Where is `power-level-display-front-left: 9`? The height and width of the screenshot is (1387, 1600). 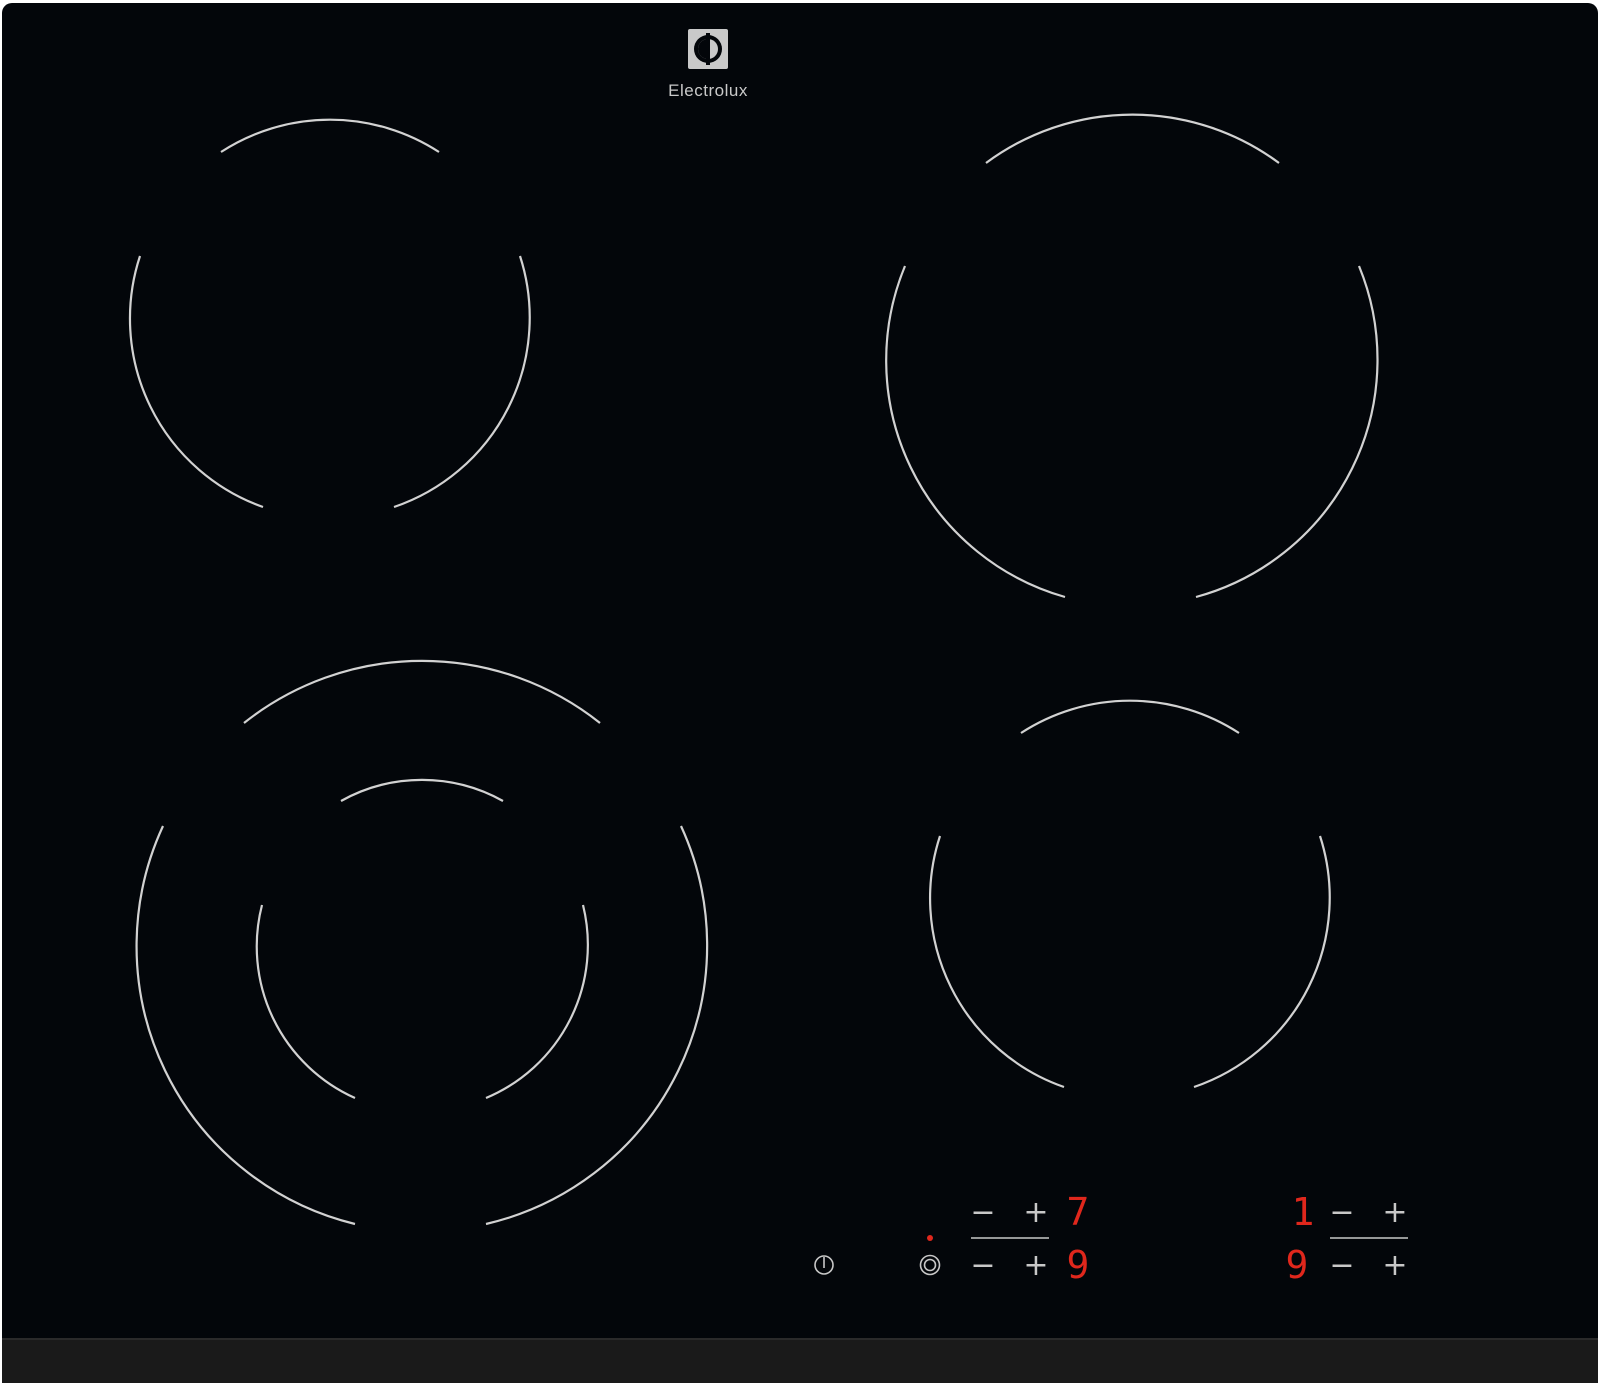 power-level-display-front-left: 9 is located at coordinates (1078, 1265).